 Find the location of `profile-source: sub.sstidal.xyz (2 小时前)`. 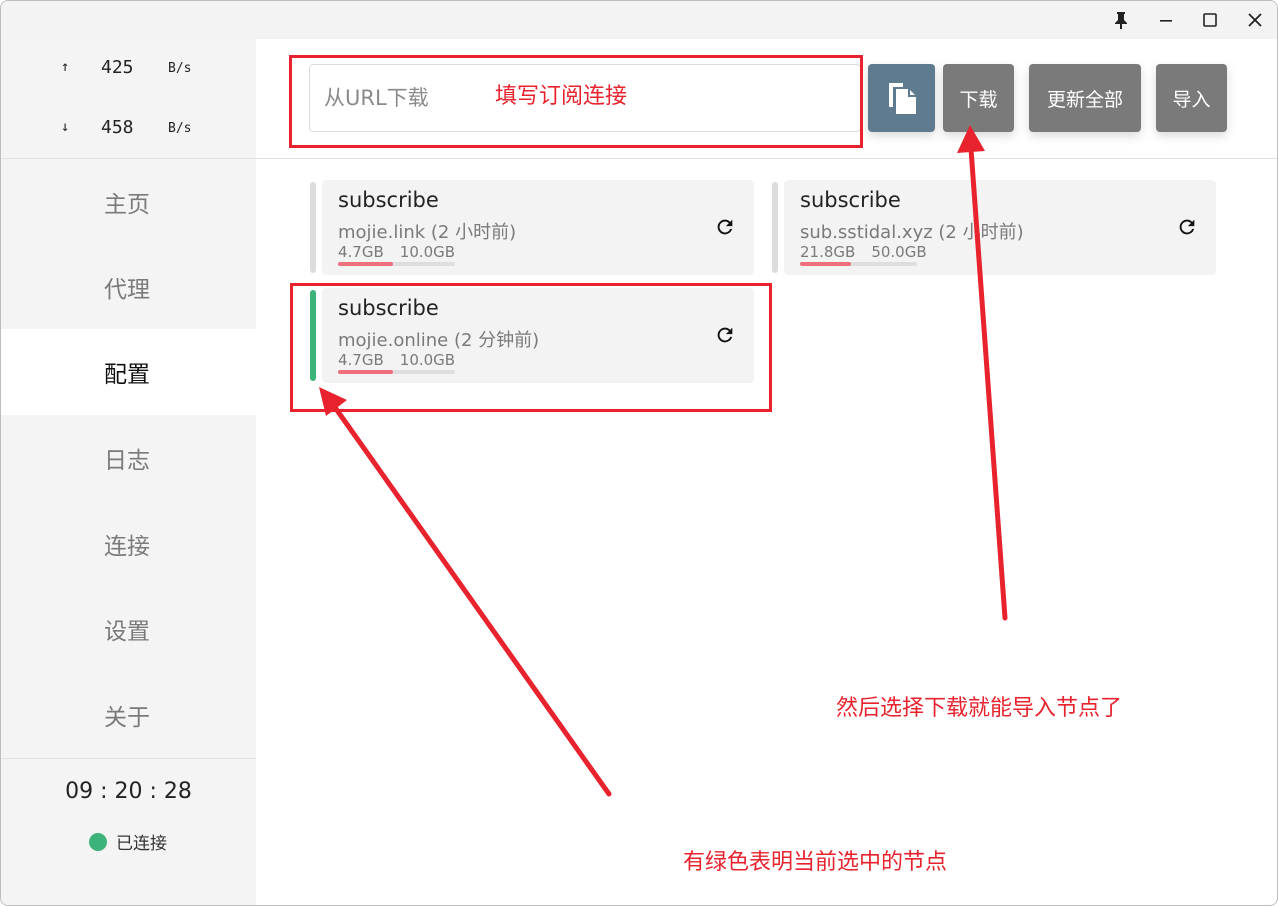

profile-source: sub.sstidal.xyz (2 小时前) is located at coordinates (912, 232).